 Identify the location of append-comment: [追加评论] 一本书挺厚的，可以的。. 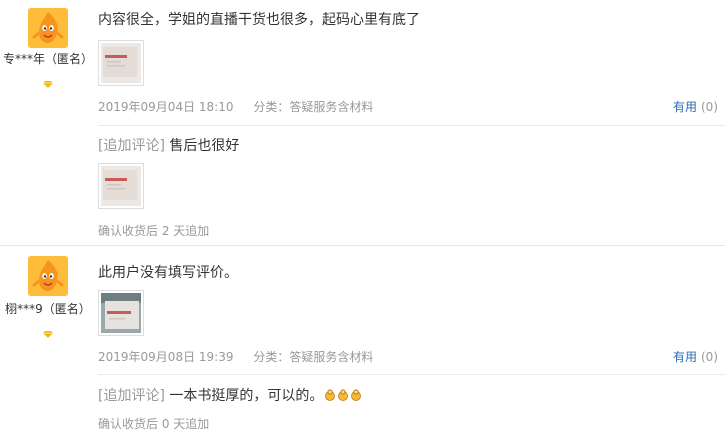
(230, 395).